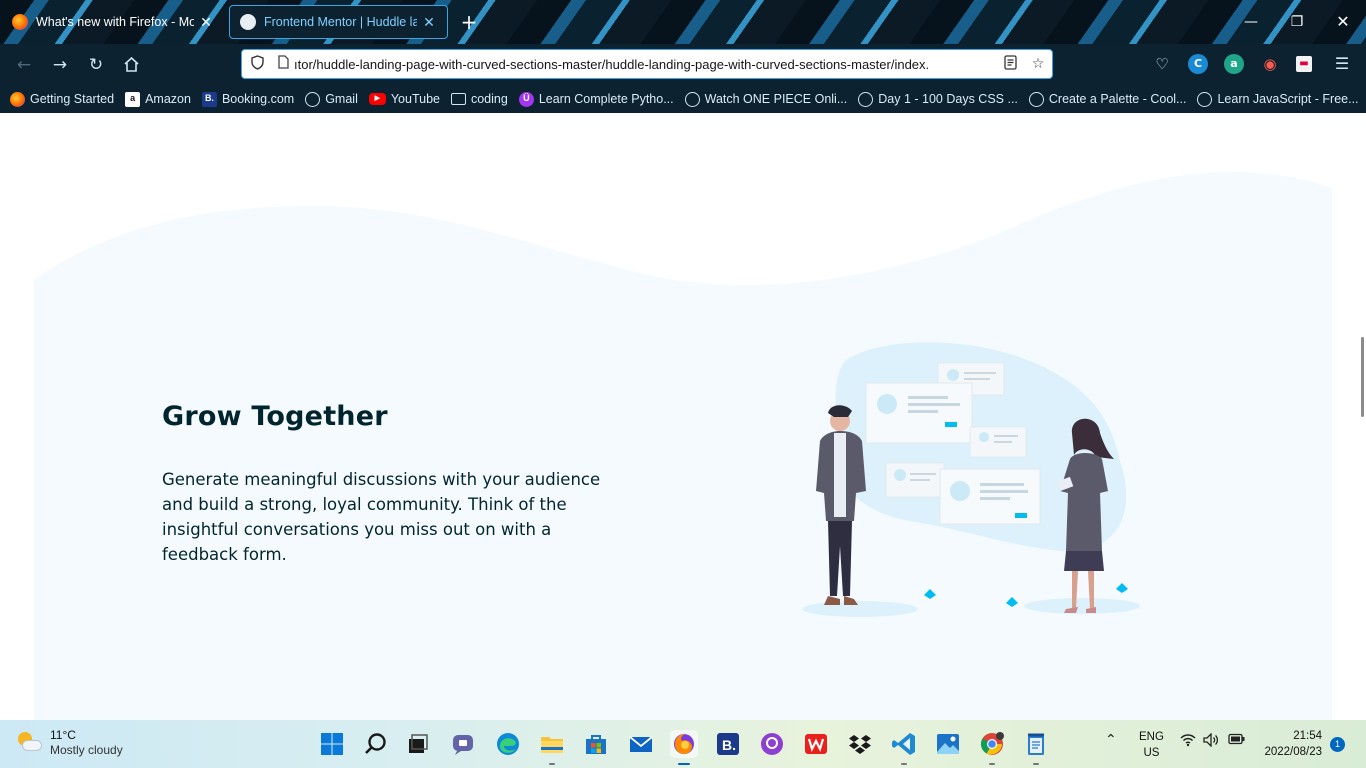  I want to click on notes-extension-icon: ▬, so click(1304, 64).